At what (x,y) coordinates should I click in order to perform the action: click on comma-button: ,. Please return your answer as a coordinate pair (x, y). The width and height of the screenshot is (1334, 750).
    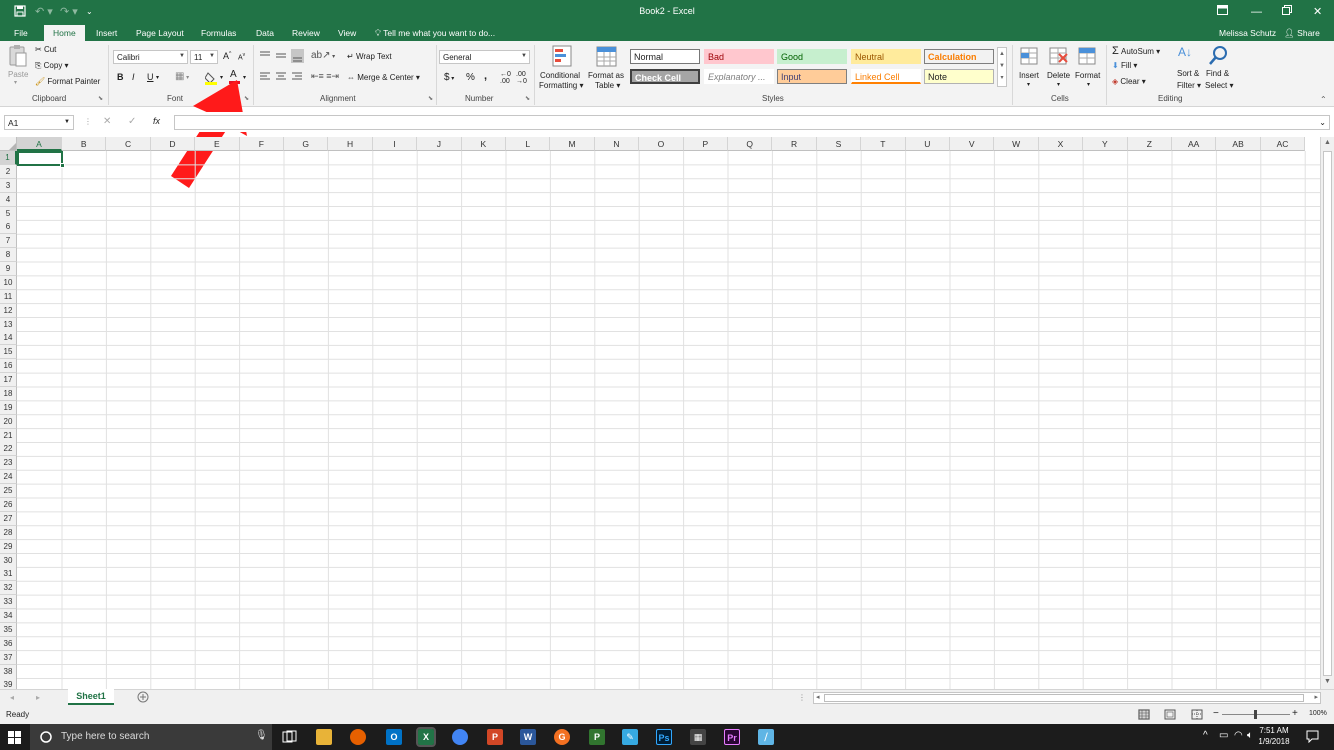
    Looking at the image, I should click on (485, 76).